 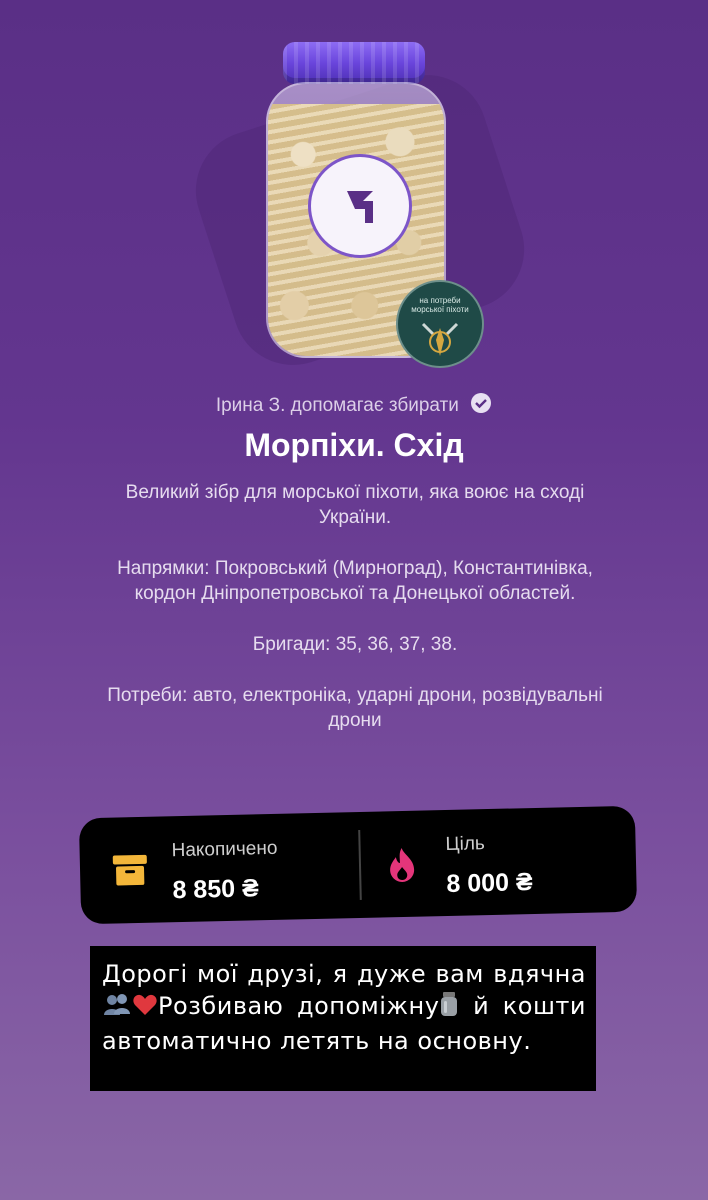 What do you see at coordinates (489, 883) in the screenshot?
I see `goal-value: 8 000 ₴` at bounding box center [489, 883].